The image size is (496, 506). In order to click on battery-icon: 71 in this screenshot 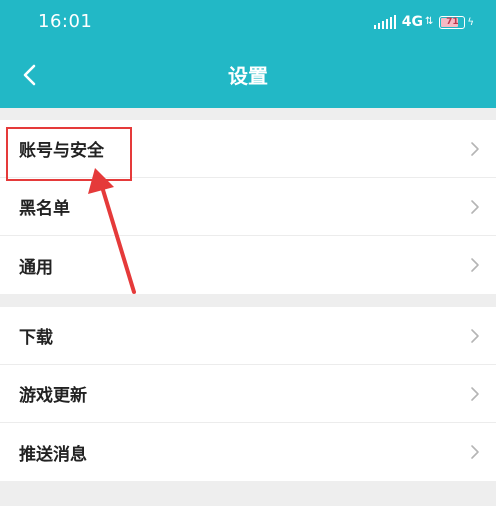, I will do `click(452, 22)`.